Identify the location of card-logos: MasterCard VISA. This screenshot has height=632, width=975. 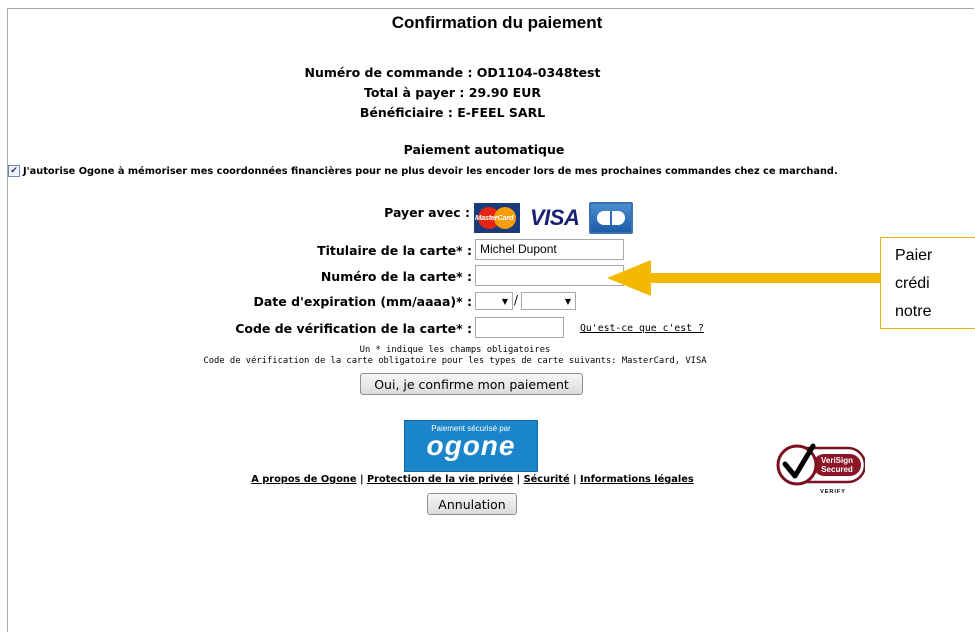
(554, 218).